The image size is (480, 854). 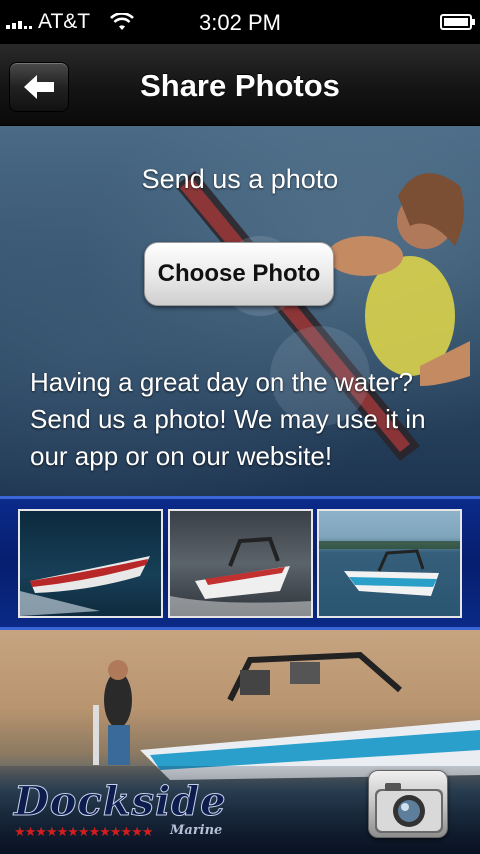 What do you see at coordinates (240, 576) in the screenshot?
I see `boat-photo-2-image` at bounding box center [240, 576].